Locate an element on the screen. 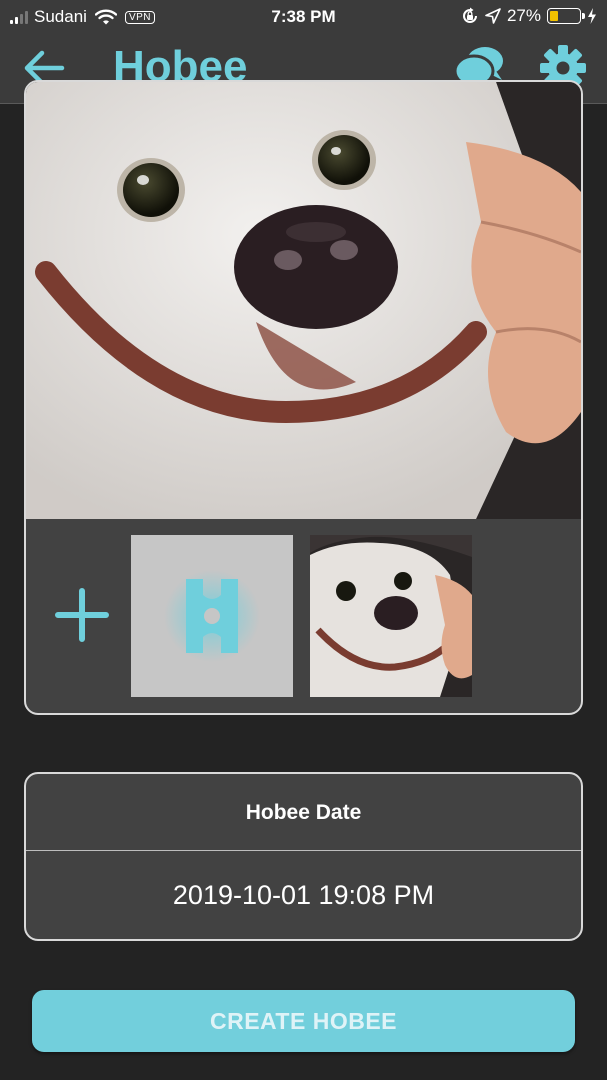 This screenshot has width=607, height=1080. add-photo-button is located at coordinates (82, 615).